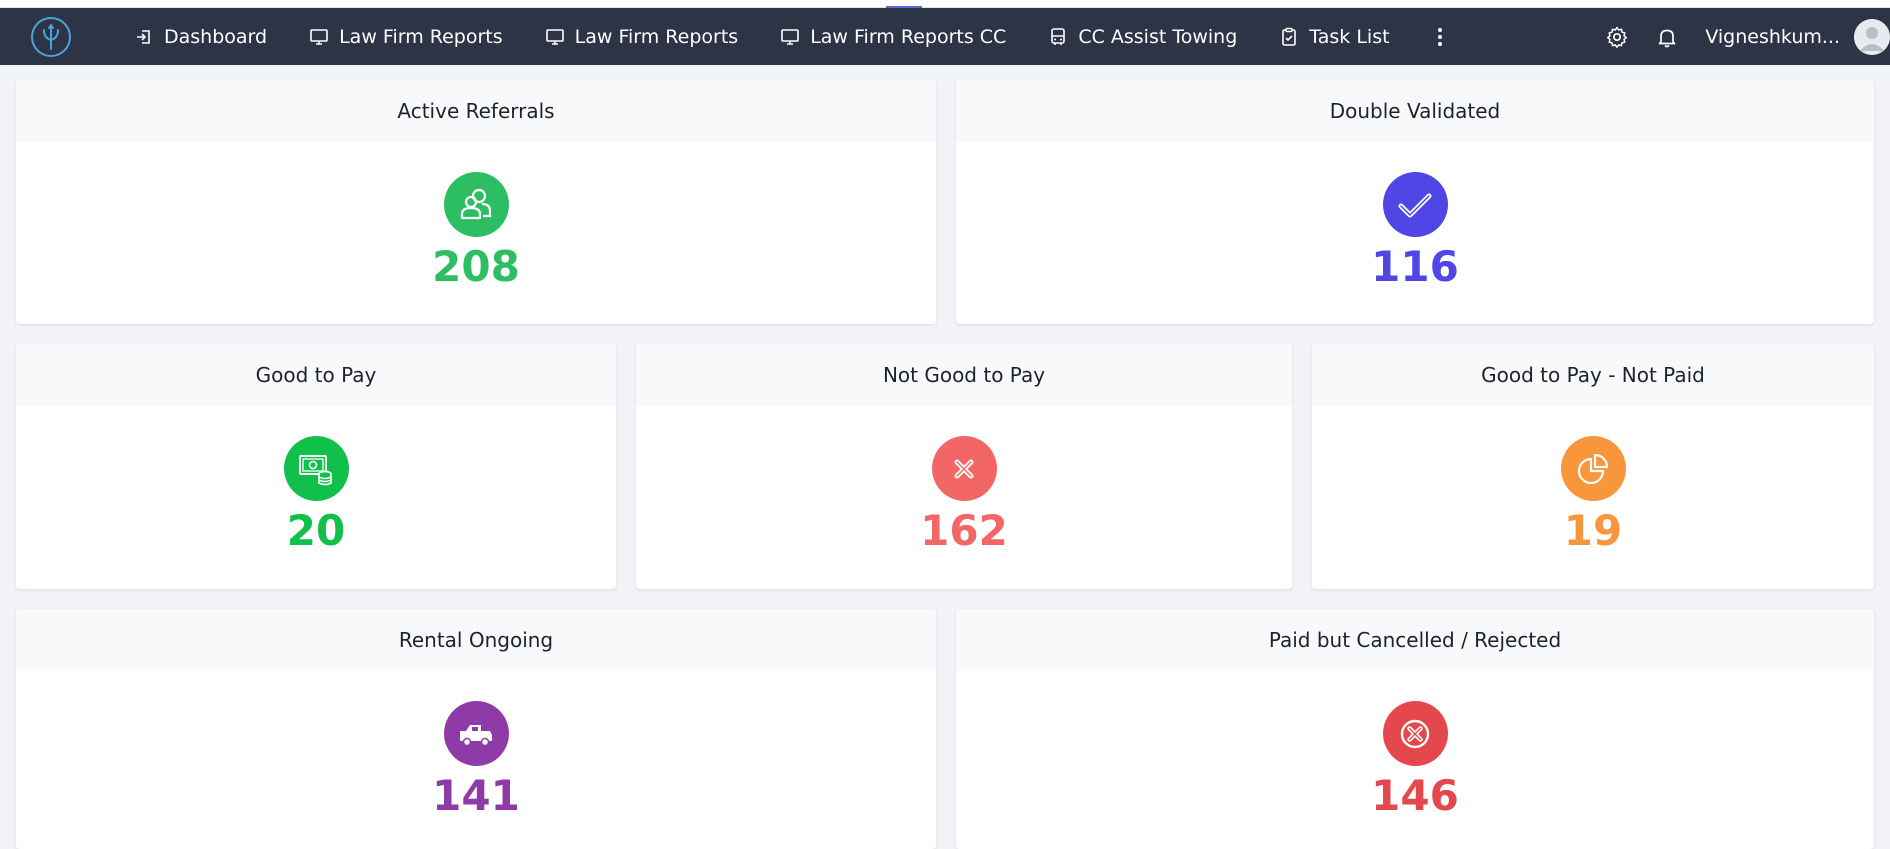 The width and height of the screenshot is (1890, 849). Describe the element at coordinates (1593, 375) in the screenshot. I see `card-title: Good to Pay - Not Paid` at that location.